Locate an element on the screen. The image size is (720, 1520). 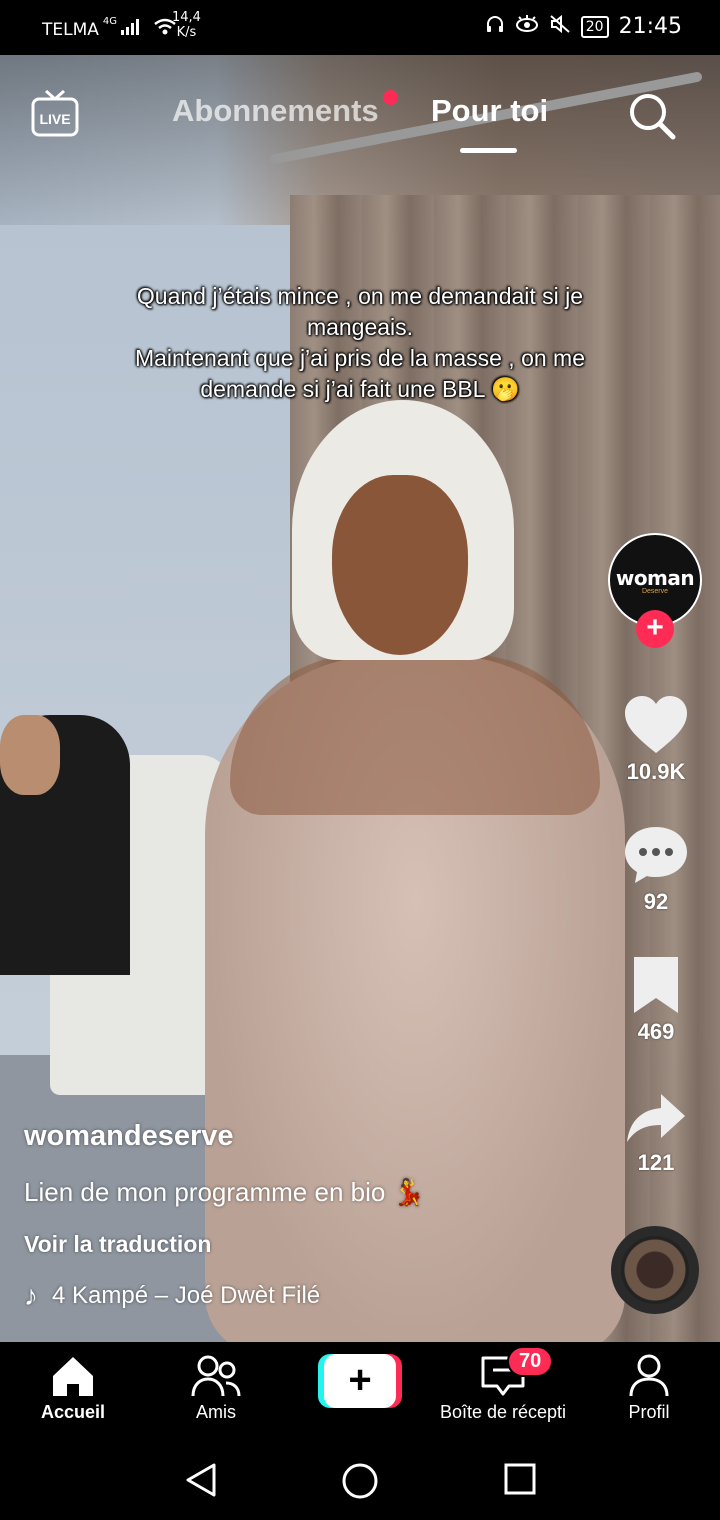
system-home-button is located at coordinates (360, 1483).